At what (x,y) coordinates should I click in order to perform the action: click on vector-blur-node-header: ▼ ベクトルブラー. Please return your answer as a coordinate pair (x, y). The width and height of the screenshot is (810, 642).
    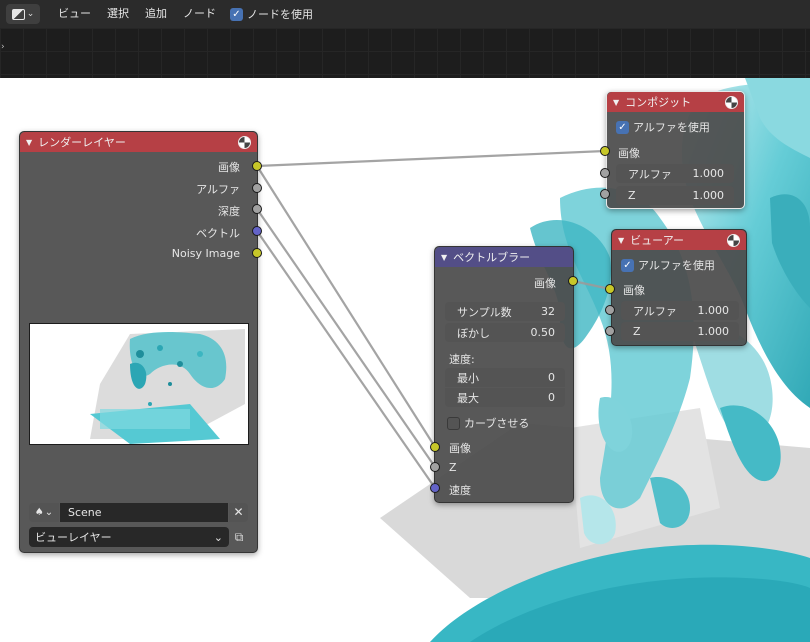
    Looking at the image, I should click on (504, 257).